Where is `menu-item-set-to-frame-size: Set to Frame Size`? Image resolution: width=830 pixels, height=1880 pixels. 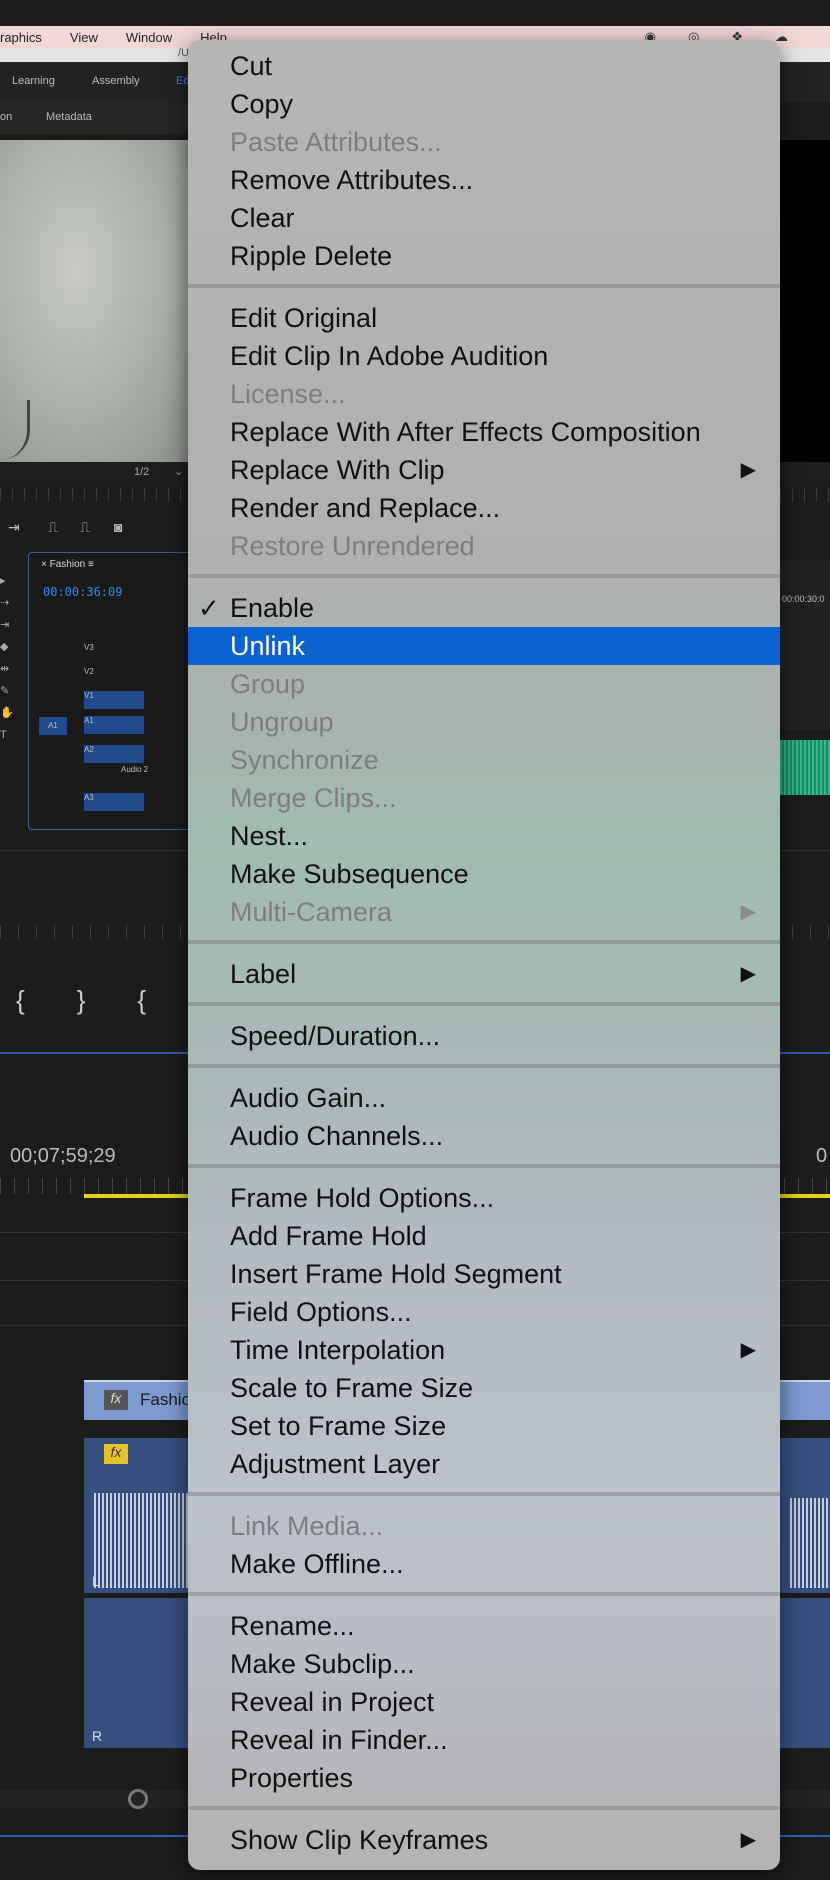 menu-item-set-to-frame-size: Set to Frame Size is located at coordinates (484, 1426).